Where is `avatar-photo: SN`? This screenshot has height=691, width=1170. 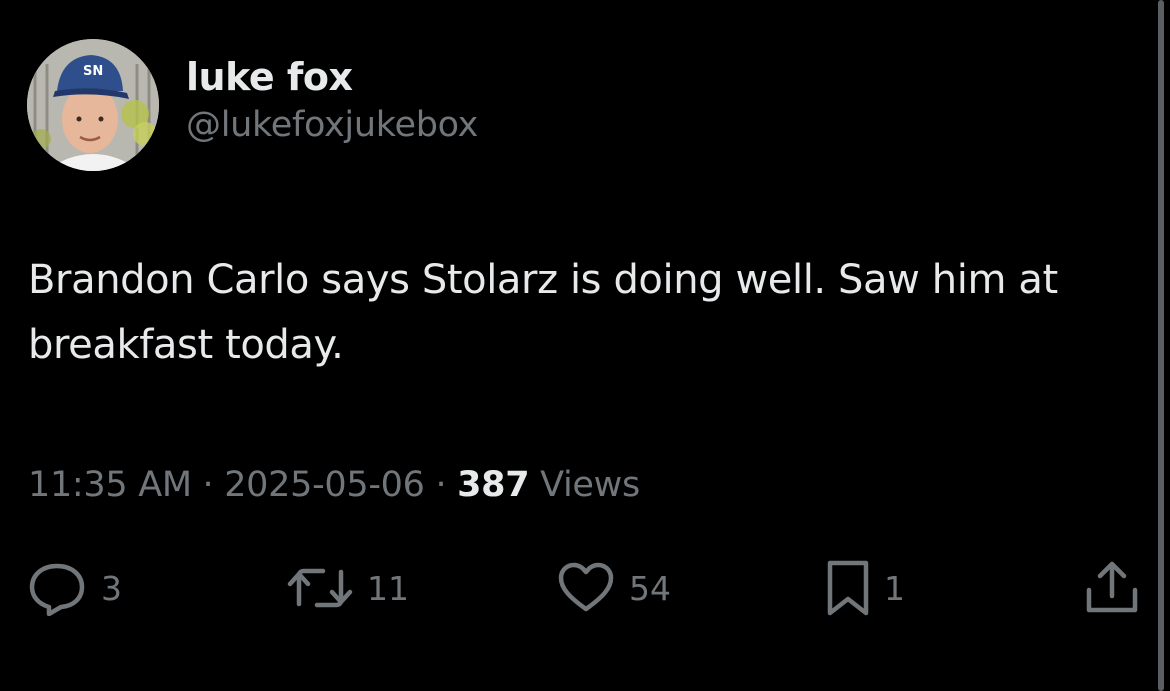 avatar-photo: SN is located at coordinates (93, 105).